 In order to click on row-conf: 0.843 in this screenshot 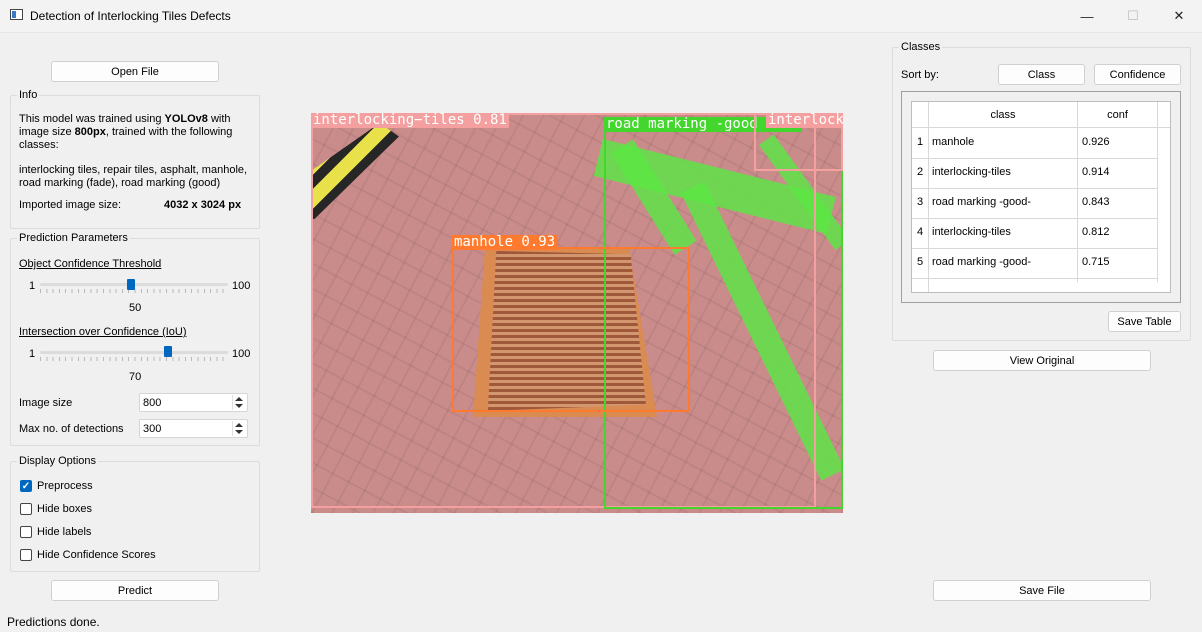, I will do `click(1096, 202)`.